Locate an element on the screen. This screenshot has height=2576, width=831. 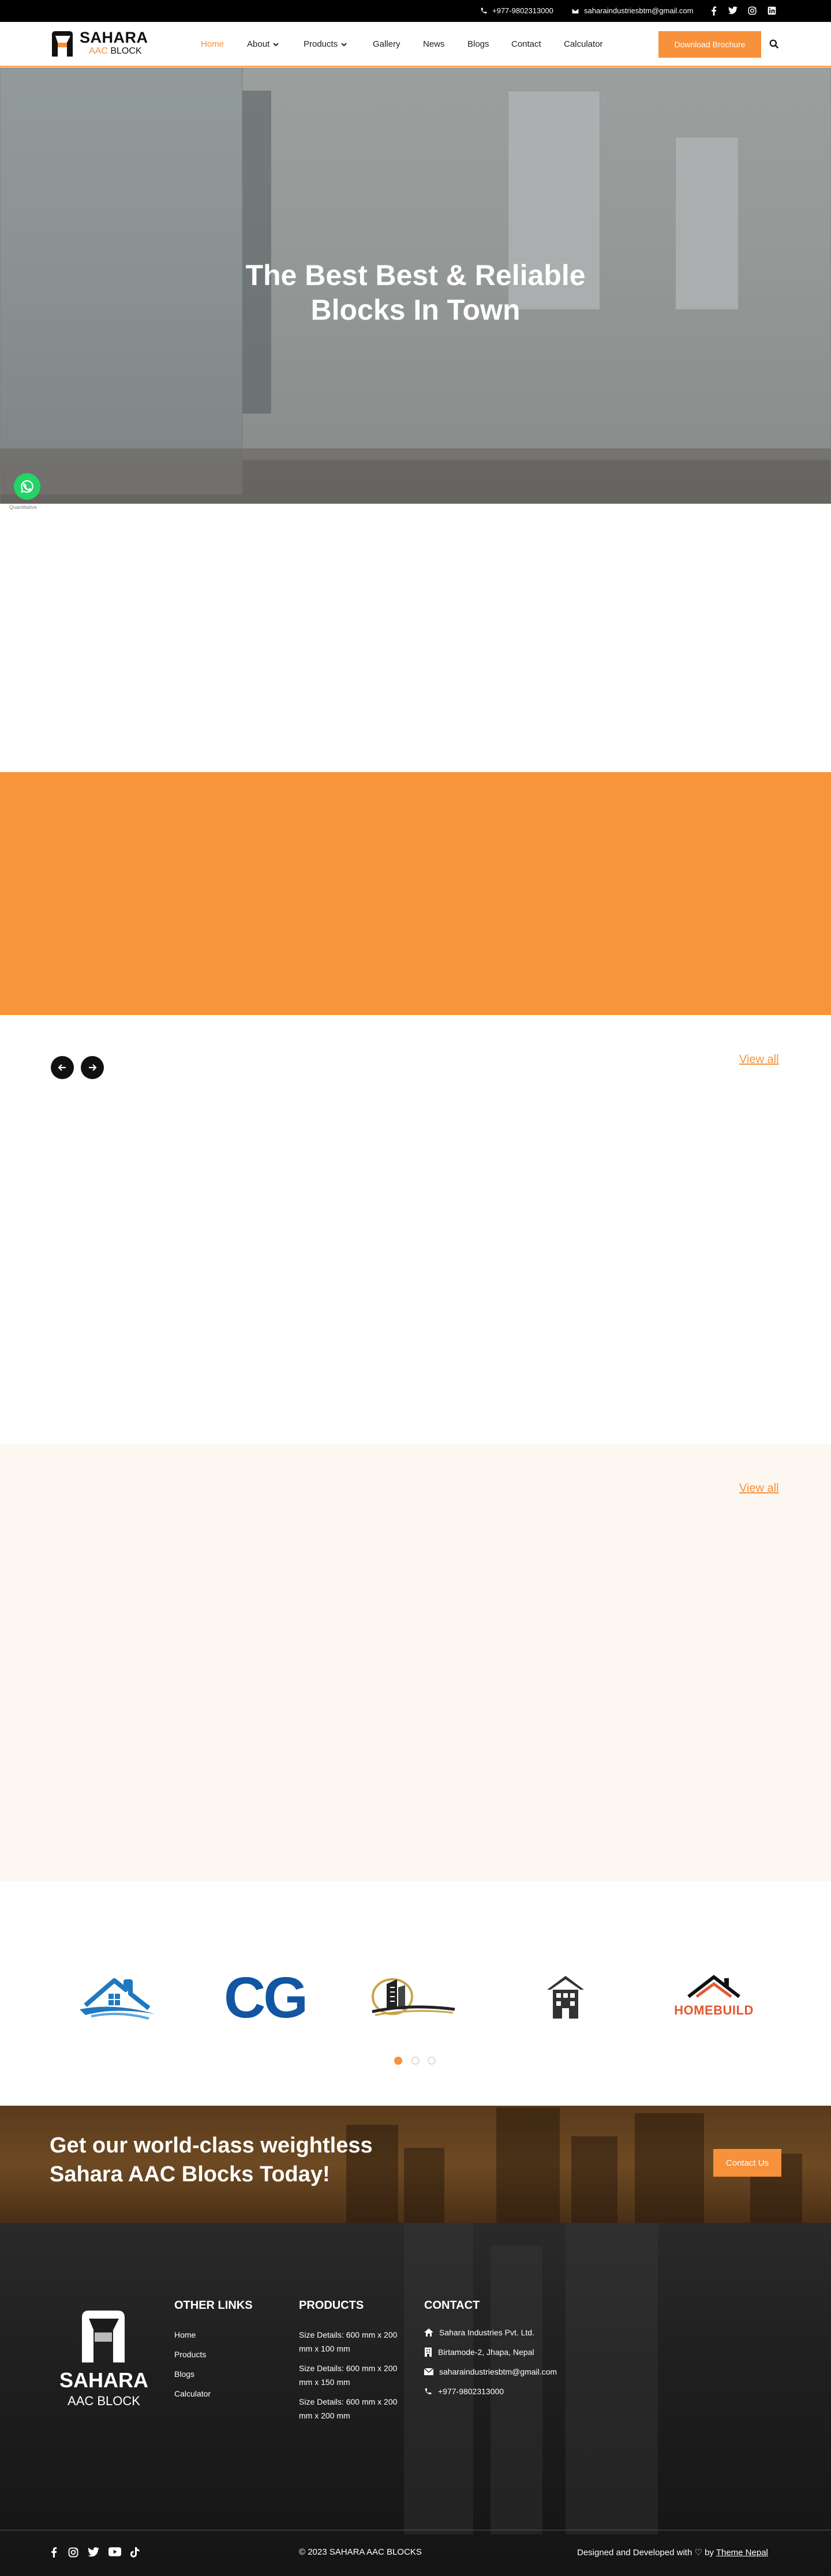
nav-blogs: Blogs is located at coordinates (478, 44).